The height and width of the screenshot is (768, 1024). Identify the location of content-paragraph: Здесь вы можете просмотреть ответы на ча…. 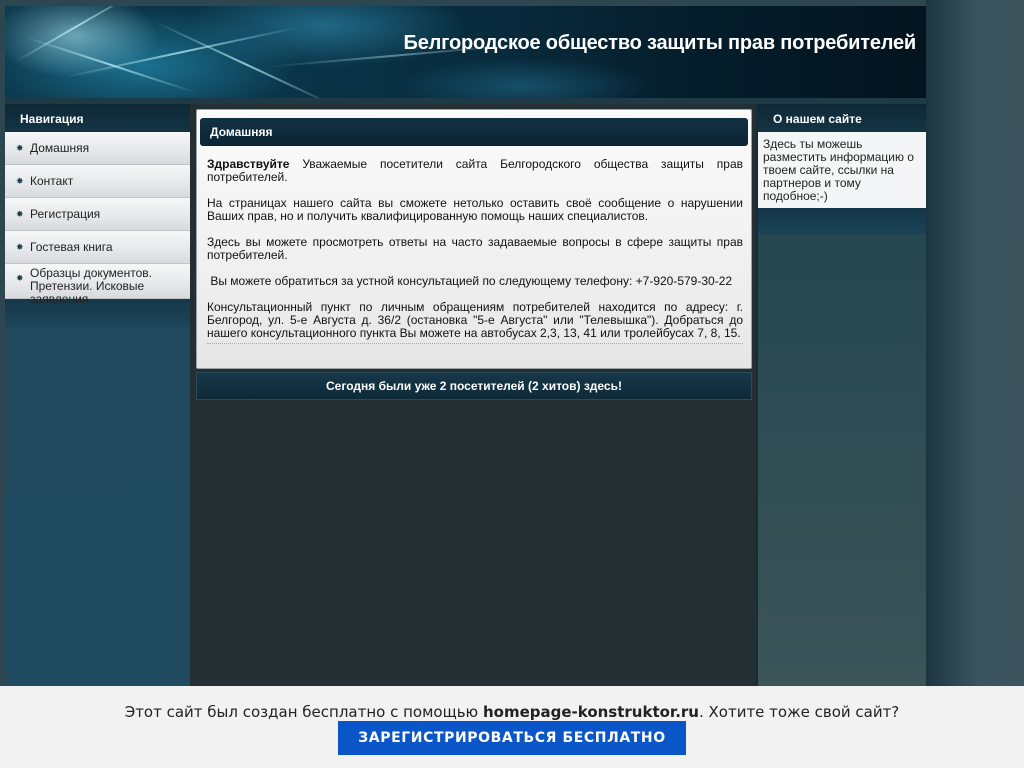
(475, 248).